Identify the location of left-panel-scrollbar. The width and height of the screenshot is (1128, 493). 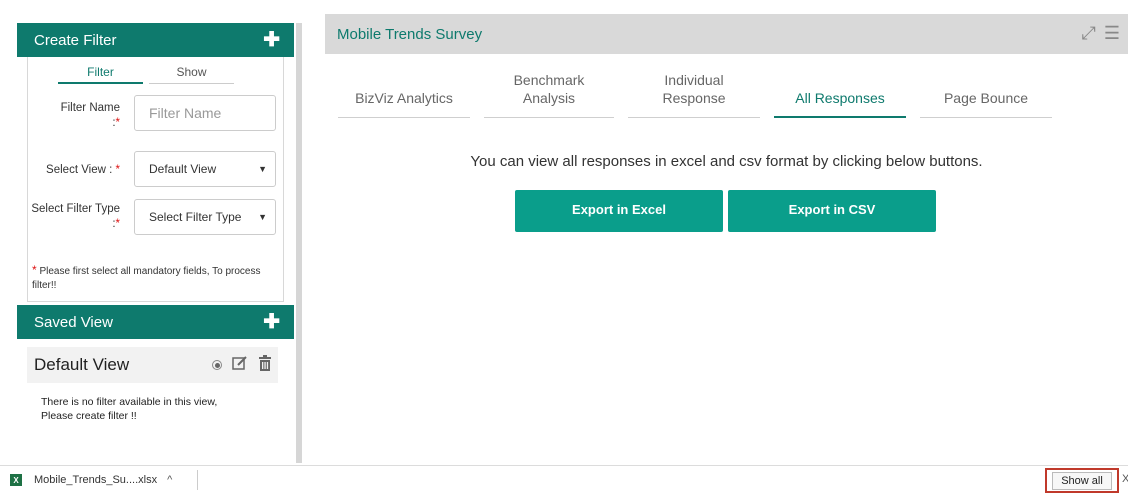
(299, 243).